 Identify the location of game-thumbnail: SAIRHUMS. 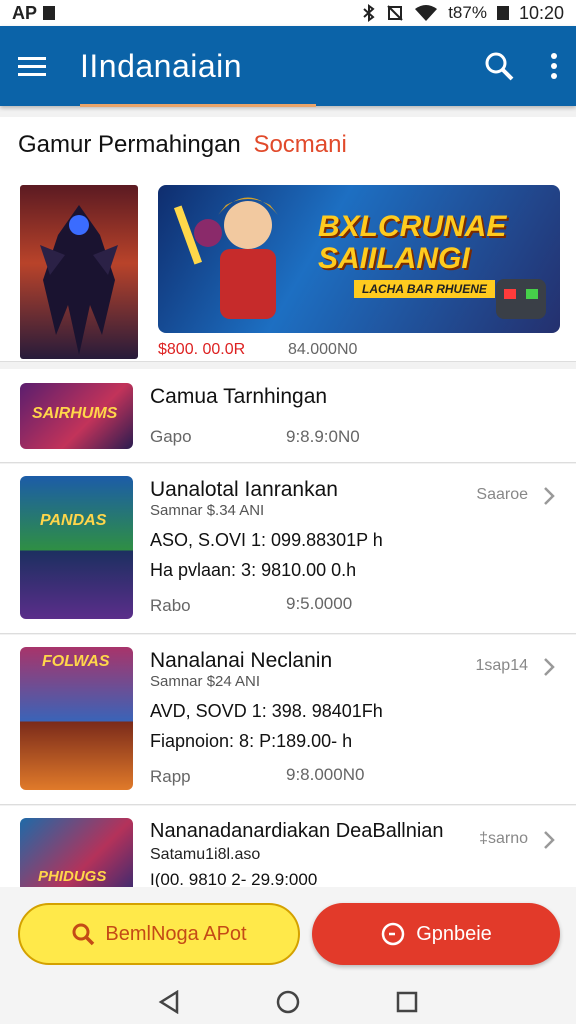
(76, 416).